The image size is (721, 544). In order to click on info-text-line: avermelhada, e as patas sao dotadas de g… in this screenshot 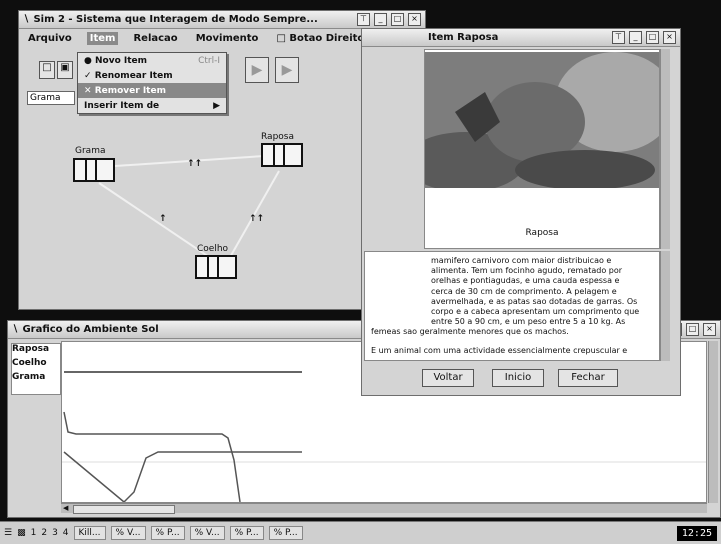, I will do `click(534, 301)`.